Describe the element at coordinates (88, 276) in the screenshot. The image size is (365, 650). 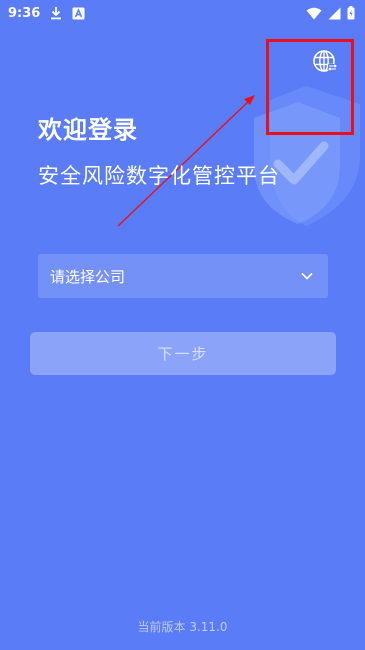
I see `company-select-placeholder: 请选择公司` at that location.